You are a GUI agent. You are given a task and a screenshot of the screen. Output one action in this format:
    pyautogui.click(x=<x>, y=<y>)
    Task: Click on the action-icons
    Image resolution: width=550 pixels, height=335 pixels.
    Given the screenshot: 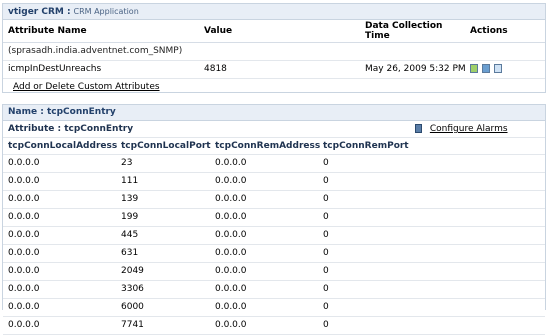 What is the action you would take?
    pyautogui.click(x=485, y=69)
    